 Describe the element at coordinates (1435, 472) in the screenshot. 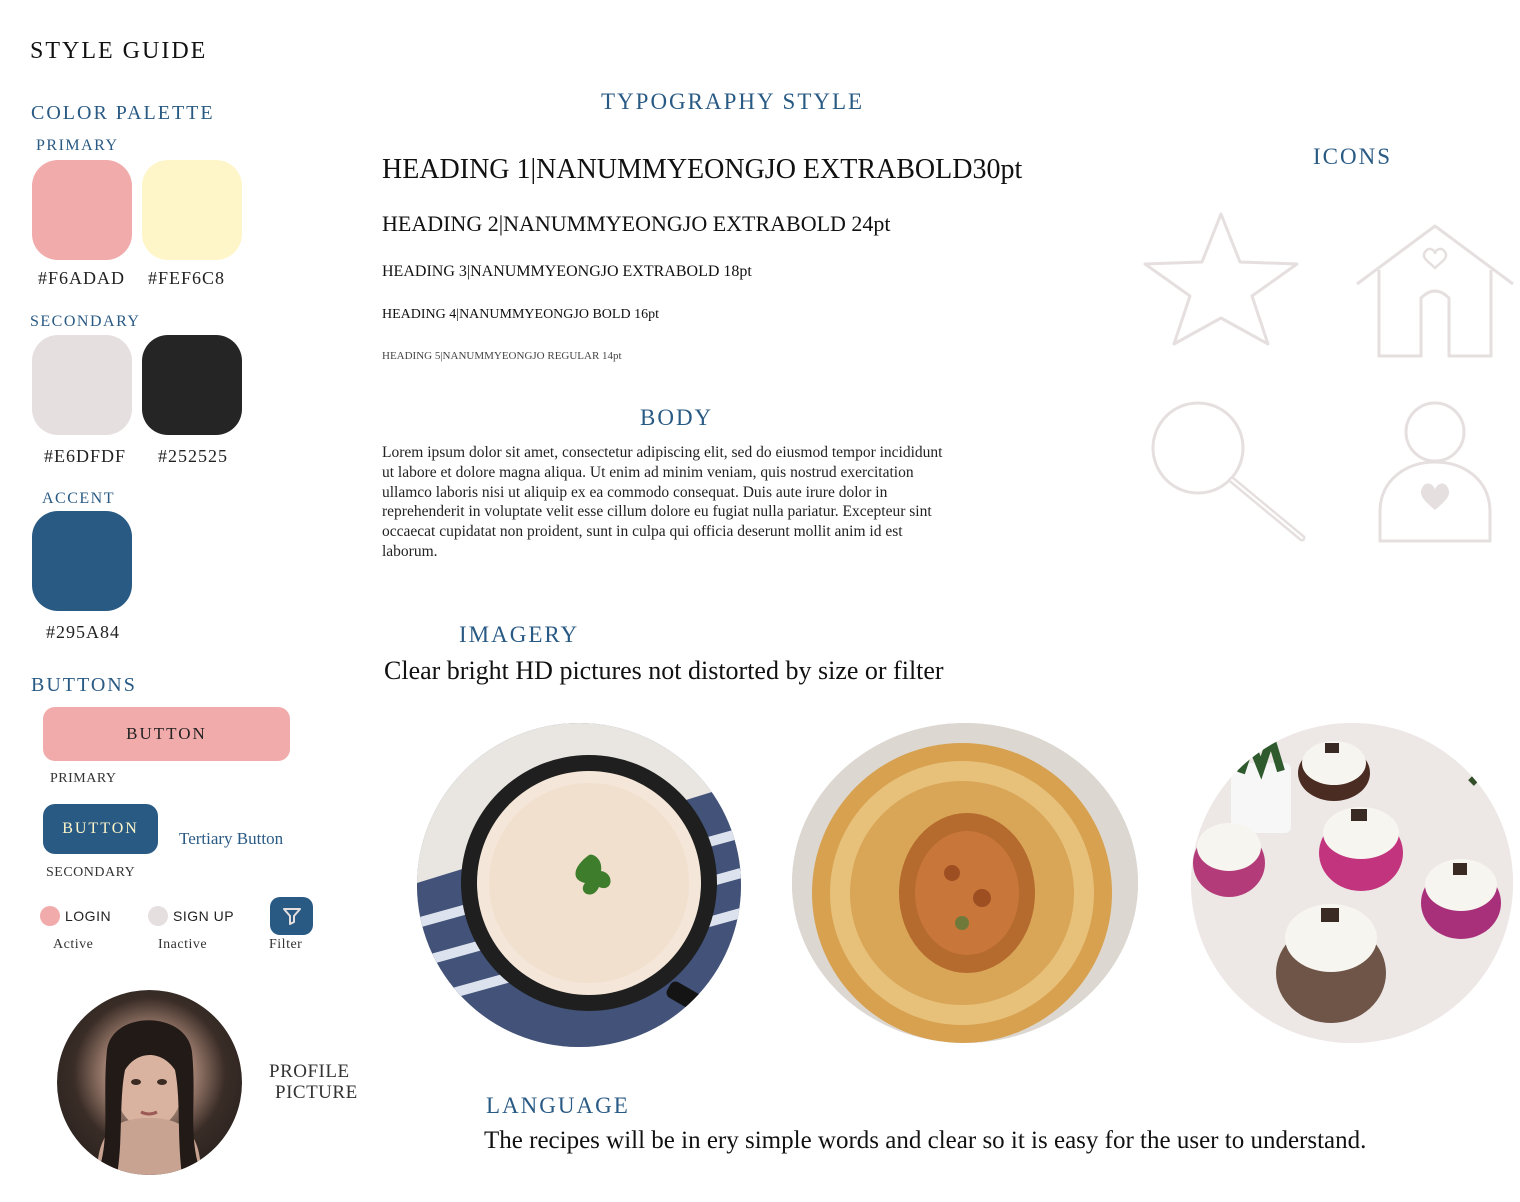

I see `user-icon` at that location.